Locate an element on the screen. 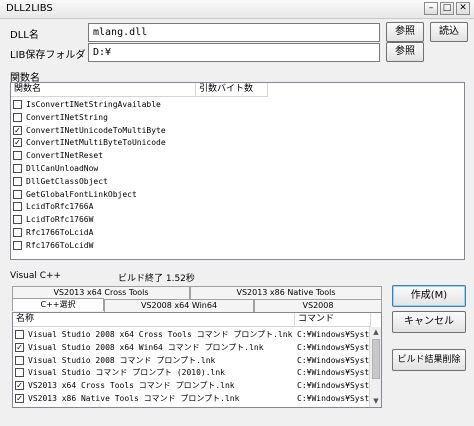 Image resolution: width=474 pixels, height=426 pixels. load-button: 読込 is located at coordinates (449, 32).